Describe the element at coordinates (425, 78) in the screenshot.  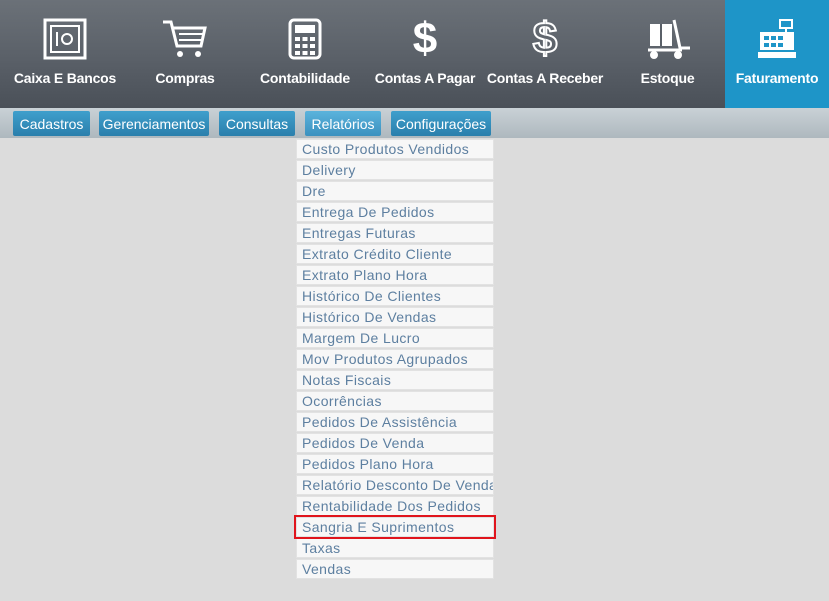
I see `module-label: Contas A Pagar` at that location.